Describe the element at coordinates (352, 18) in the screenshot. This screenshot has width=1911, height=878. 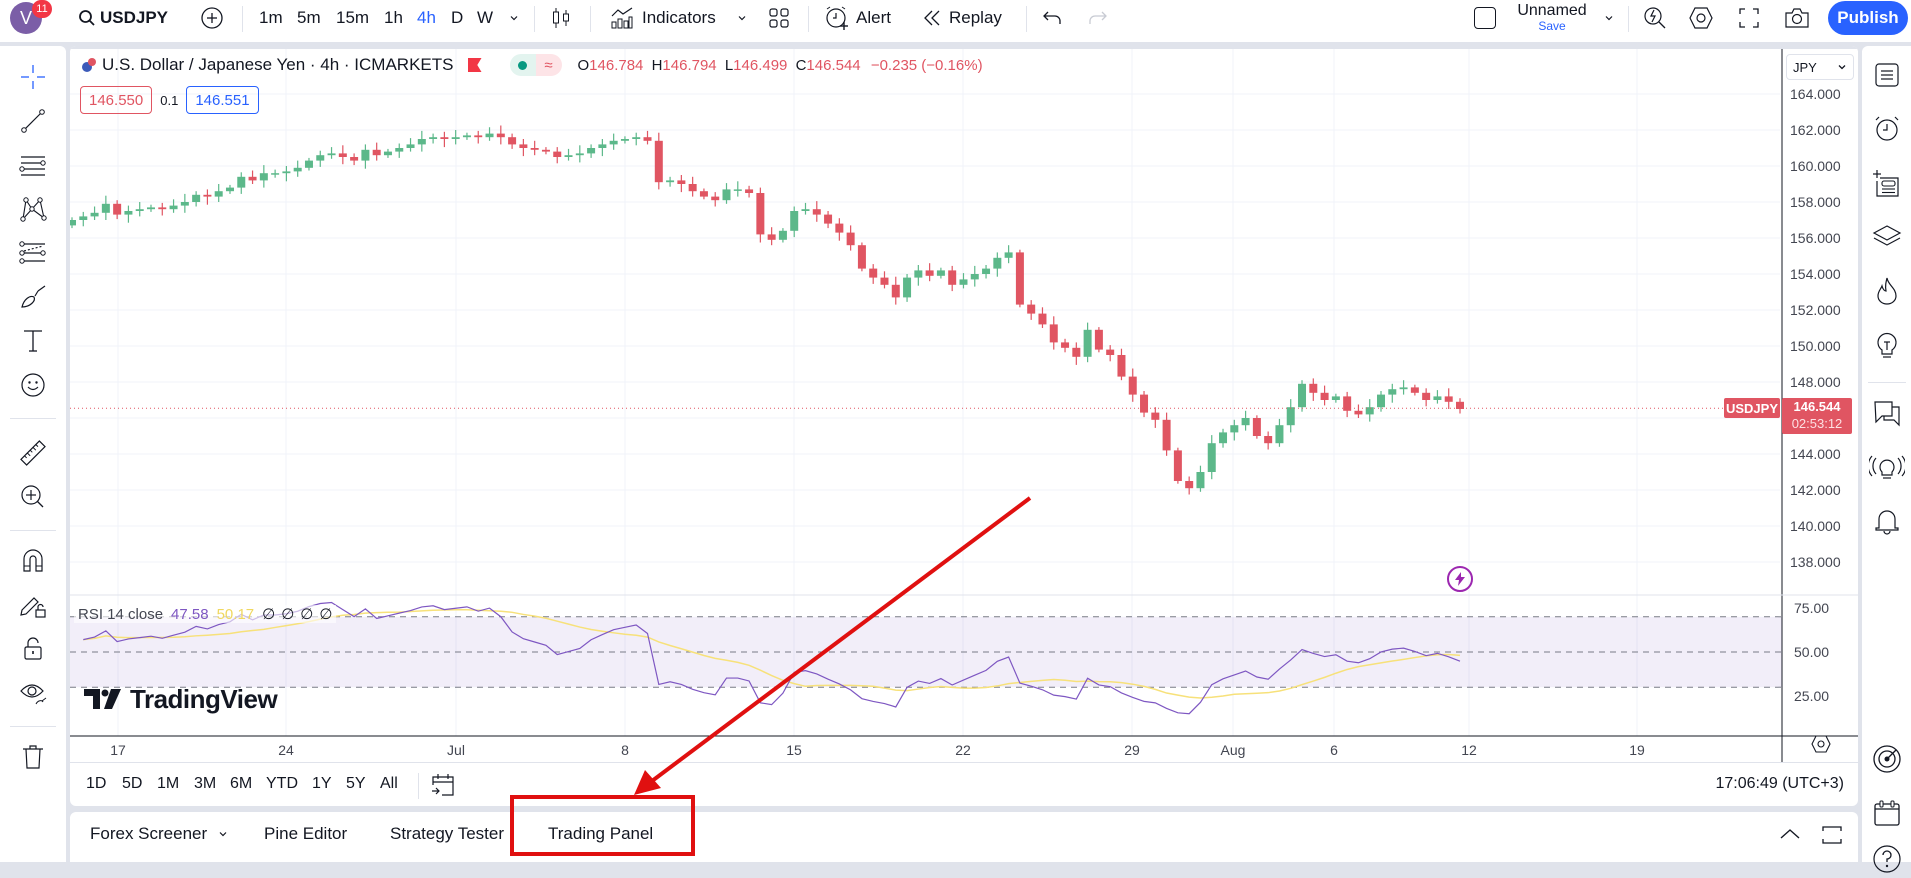
I see `interval-15m: 15m` at that location.